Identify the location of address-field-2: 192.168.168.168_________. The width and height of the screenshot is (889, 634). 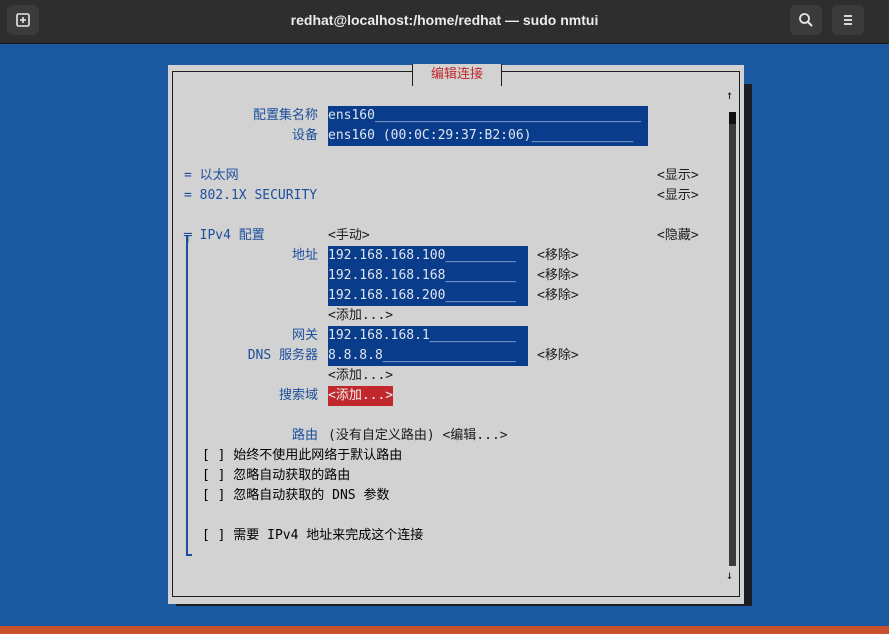
(428, 276).